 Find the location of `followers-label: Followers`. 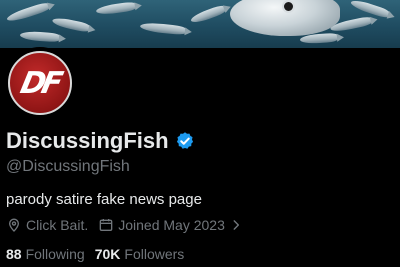

followers-label: Followers is located at coordinates (154, 254).